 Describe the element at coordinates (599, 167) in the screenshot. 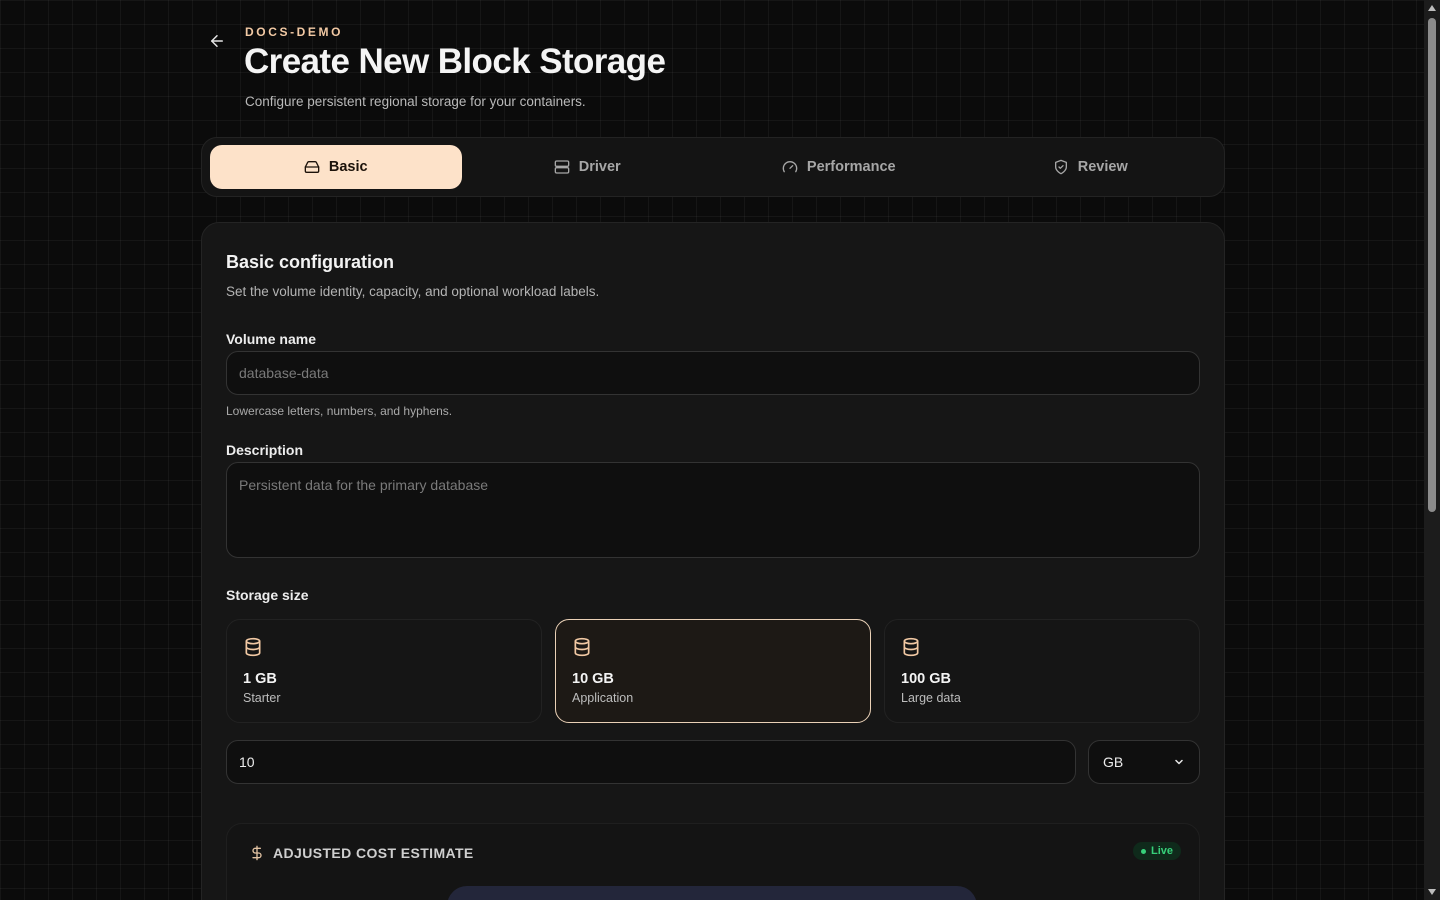

I see `tab-driver-label: Driver` at that location.